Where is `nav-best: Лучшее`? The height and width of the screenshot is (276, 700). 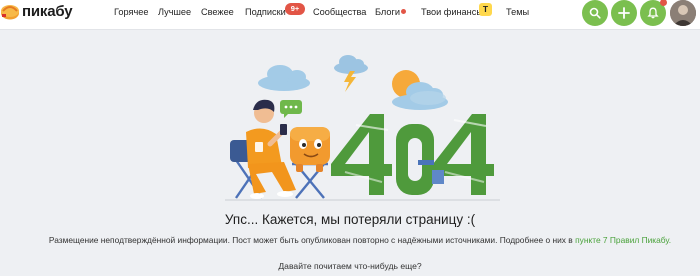
nav-best: Лучшее is located at coordinates (174, 12).